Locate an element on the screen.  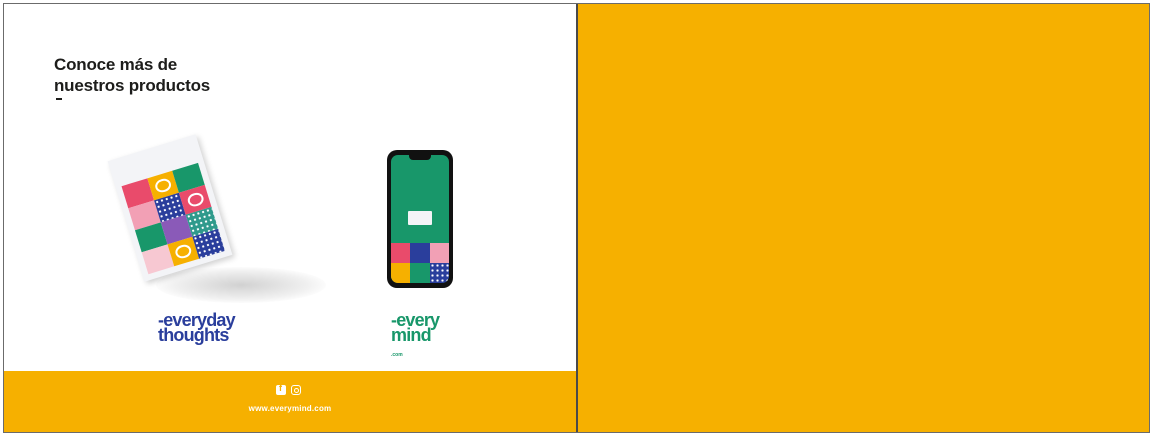
magazine-shadow is located at coordinates (241, 285).